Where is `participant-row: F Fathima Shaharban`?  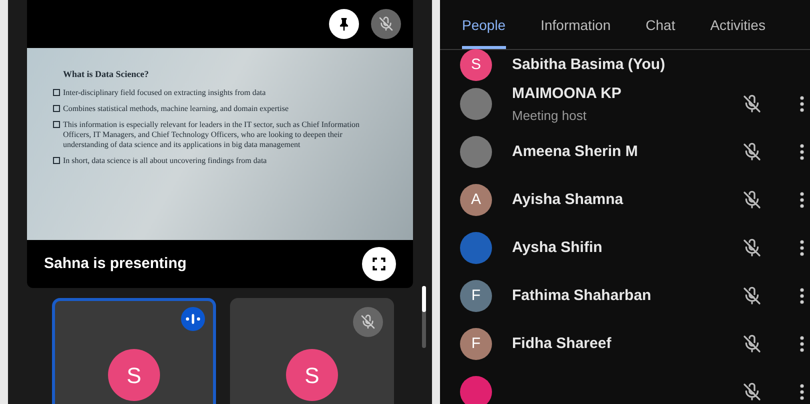 participant-row: F Fathima Shaharban is located at coordinates (625, 296).